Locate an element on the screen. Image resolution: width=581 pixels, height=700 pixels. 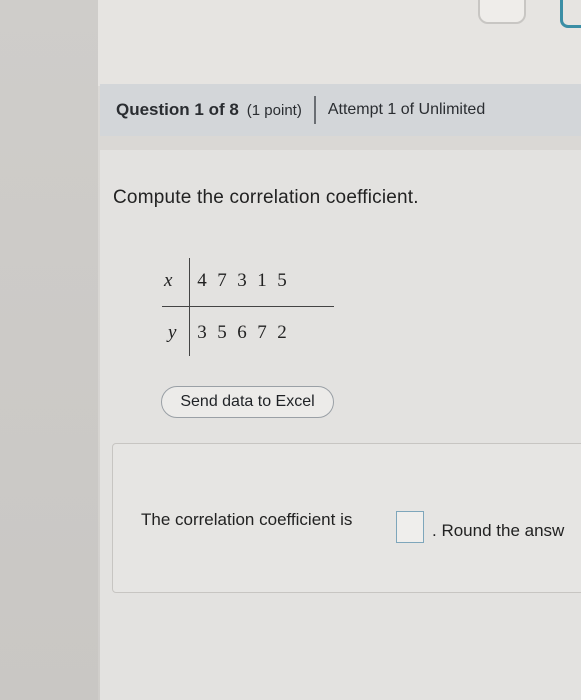
top-toolbar-icon is located at coordinates (570, 14).